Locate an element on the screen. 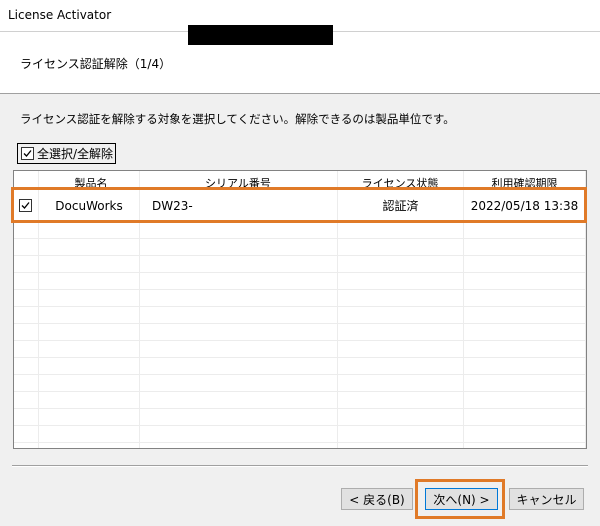 The image size is (600, 526). back-button: < 戻る(B) is located at coordinates (377, 499).